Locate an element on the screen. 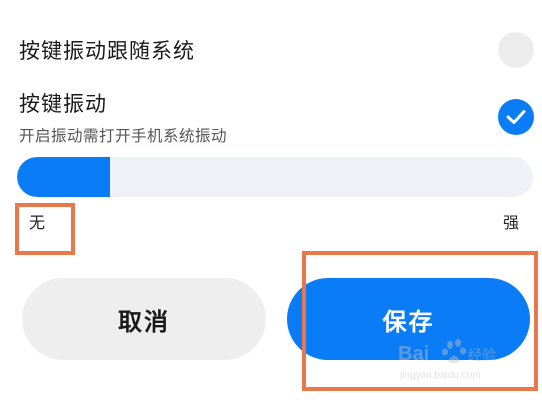 Image resolution: width=542 pixels, height=400 pixels. follow-system-toggle is located at coordinates (516, 50).